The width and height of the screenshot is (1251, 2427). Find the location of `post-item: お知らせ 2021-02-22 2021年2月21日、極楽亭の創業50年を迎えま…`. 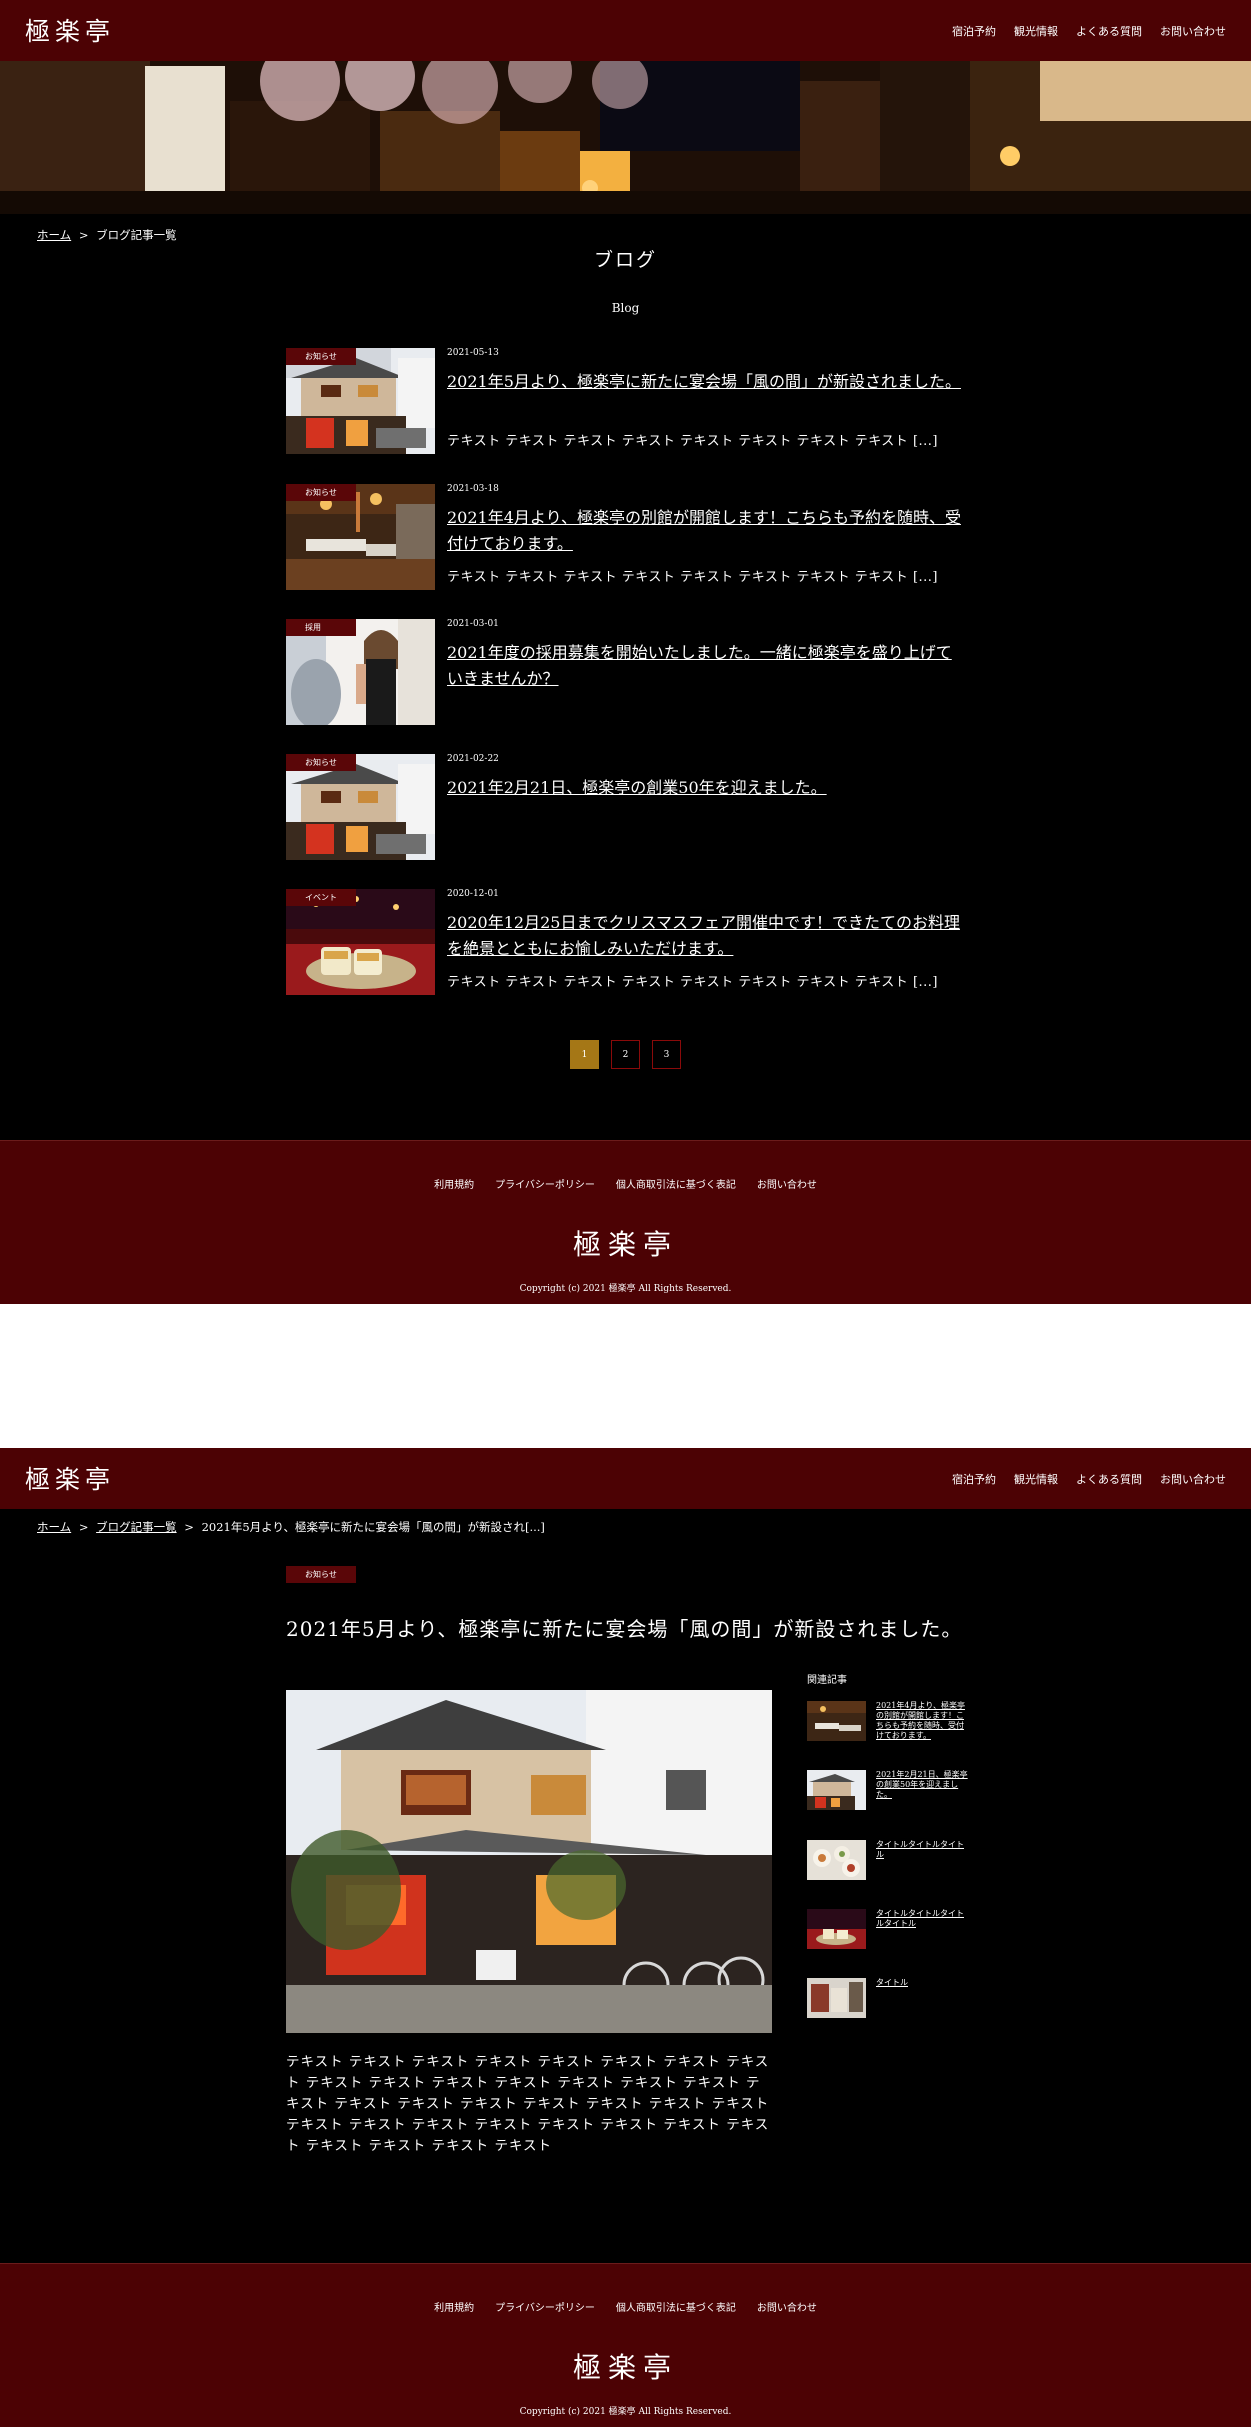

post-item: お知らせ 2021-02-22 2021年2月21日、極楽亭の創業50年を迎えま… is located at coordinates (626, 807).